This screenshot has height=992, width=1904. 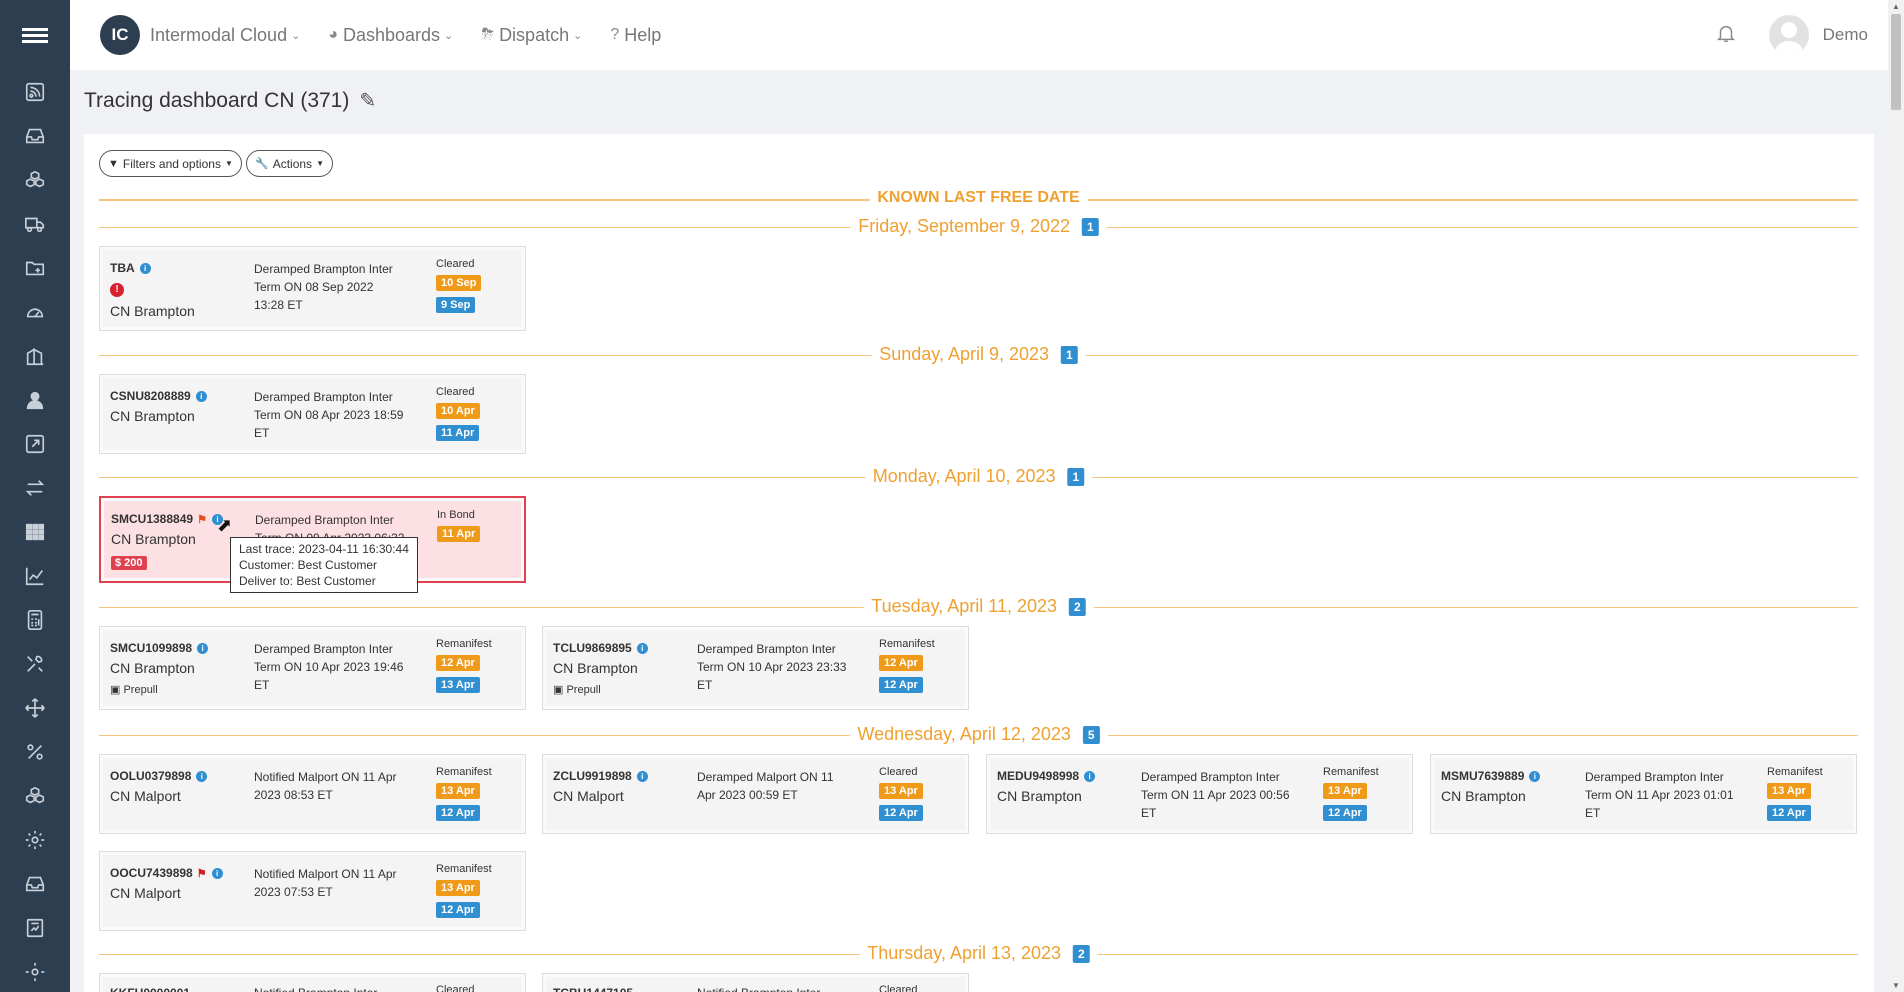 What do you see at coordinates (35, 224) in the screenshot?
I see `truck-icon` at bounding box center [35, 224].